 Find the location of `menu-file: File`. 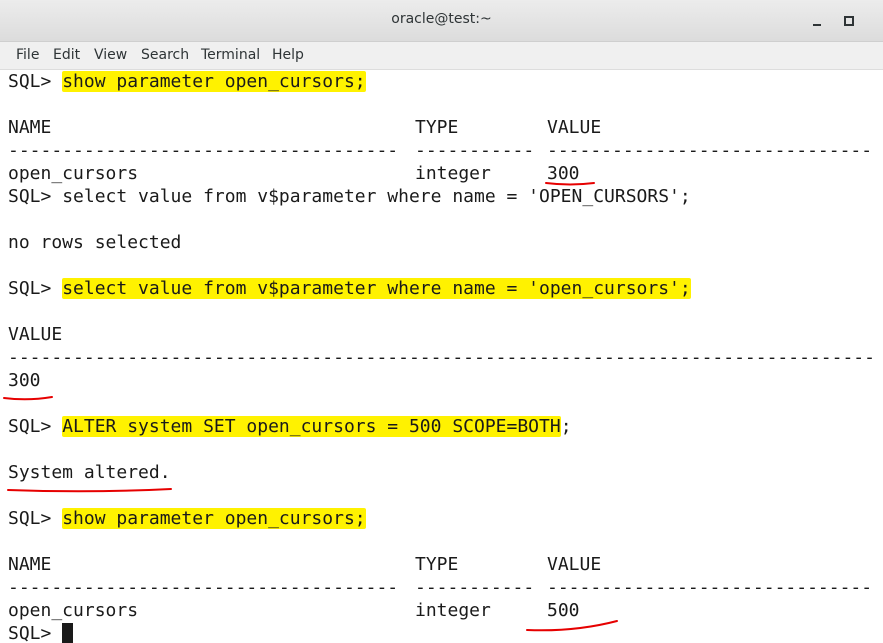

menu-file: File is located at coordinates (27, 55).